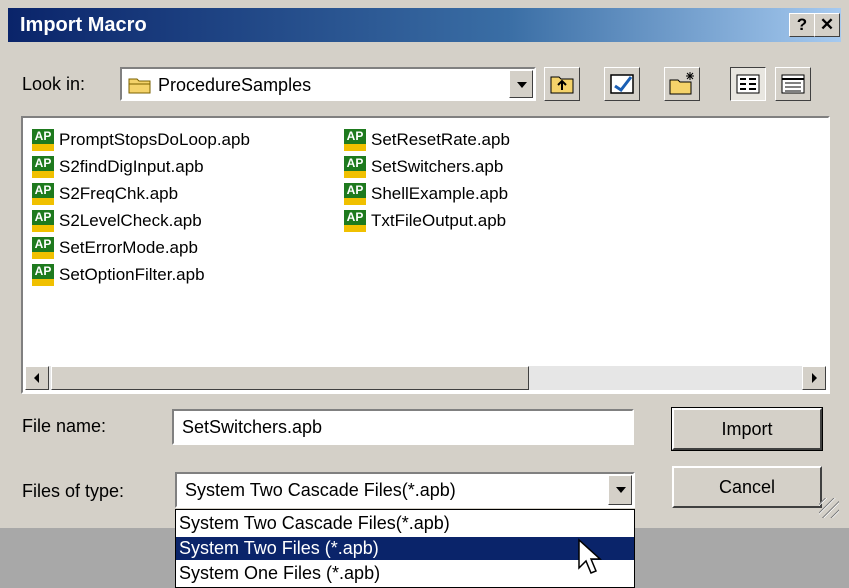 The height and width of the screenshot is (588, 849). What do you see at coordinates (328, 84) in the screenshot?
I see `lookin-combo: ProcedureSamples` at bounding box center [328, 84].